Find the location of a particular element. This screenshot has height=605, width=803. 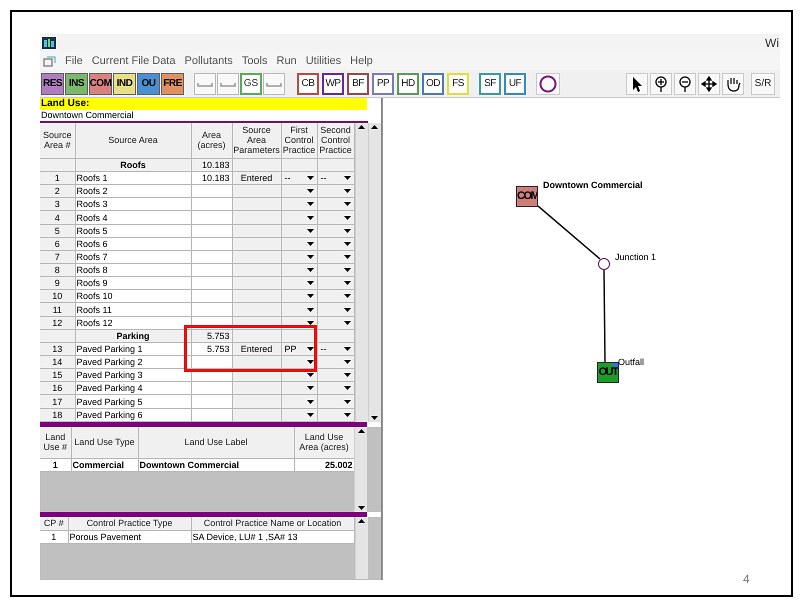

menu-item: Tools is located at coordinates (255, 61).